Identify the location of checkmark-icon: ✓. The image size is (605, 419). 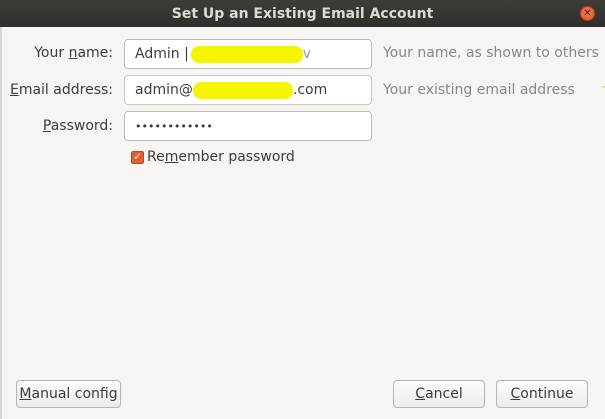
(137, 157).